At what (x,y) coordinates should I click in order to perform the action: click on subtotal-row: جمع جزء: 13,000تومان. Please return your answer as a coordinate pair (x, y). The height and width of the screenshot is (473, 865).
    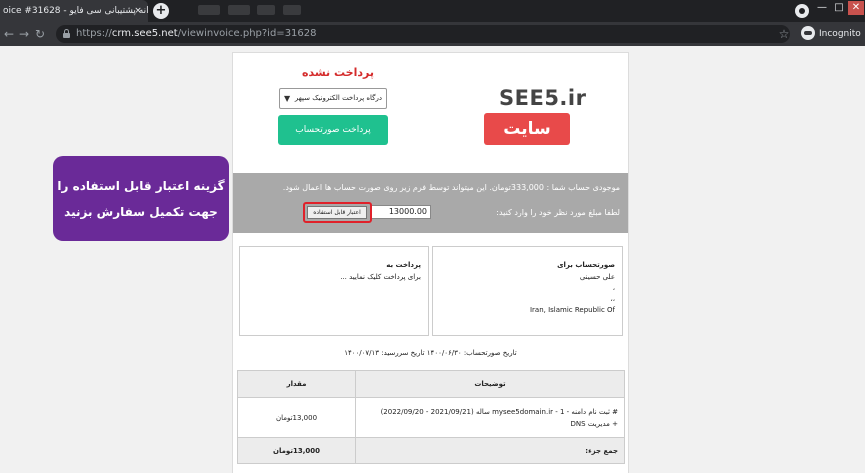
    Looking at the image, I should click on (431, 450).